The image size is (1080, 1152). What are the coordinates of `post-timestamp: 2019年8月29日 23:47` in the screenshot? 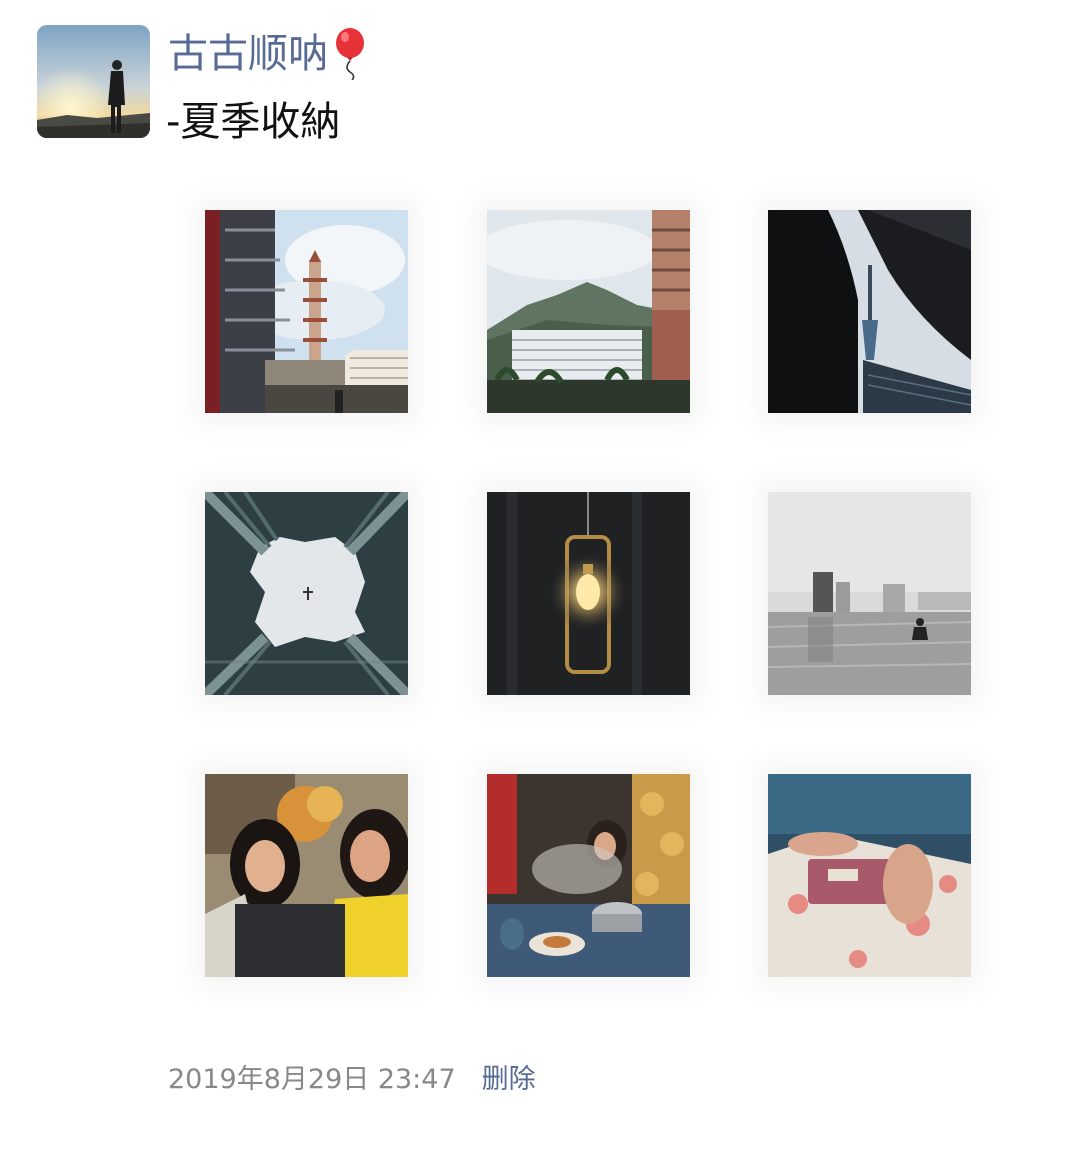 It's located at (312, 1079).